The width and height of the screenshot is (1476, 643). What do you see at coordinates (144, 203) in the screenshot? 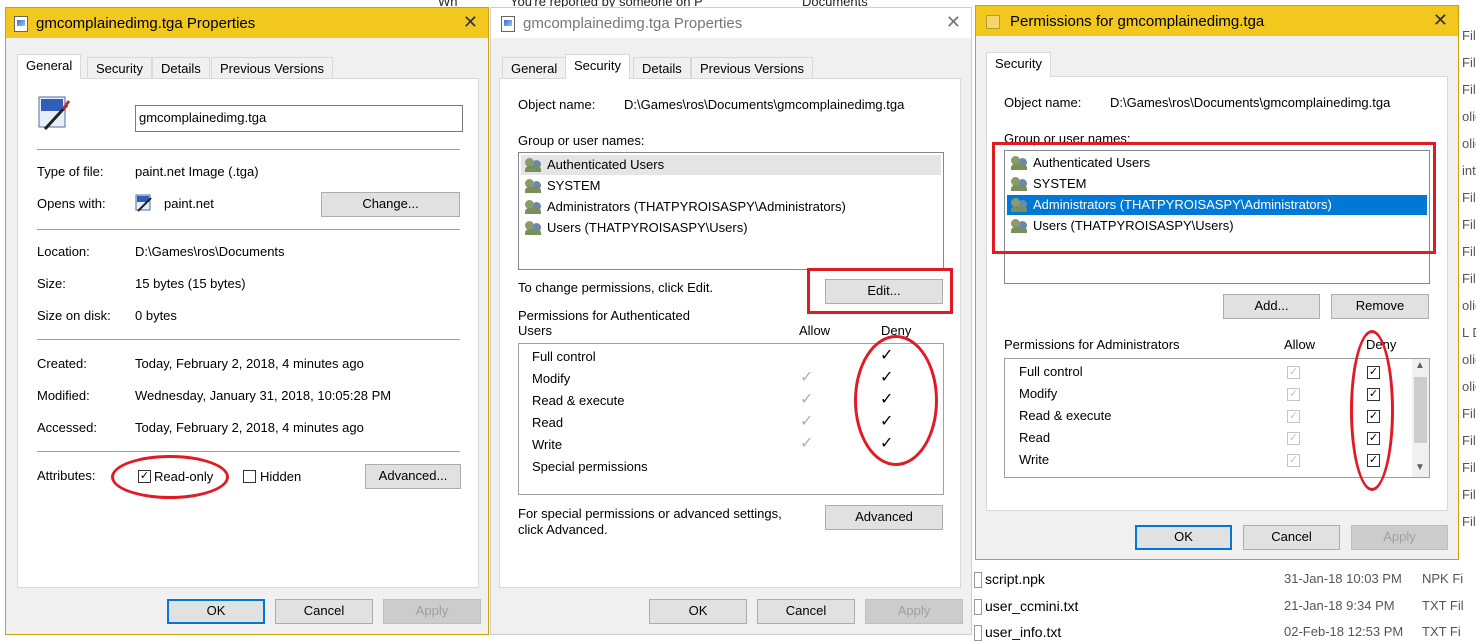
I see `paintnet-app-icon` at bounding box center [144, 203].